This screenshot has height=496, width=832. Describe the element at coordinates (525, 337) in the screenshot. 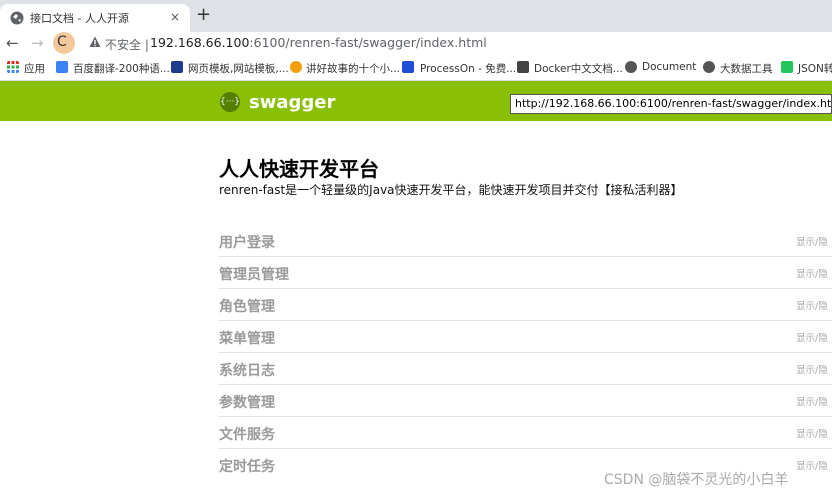

I see `resource-menu-management: 菜单管理 显示/隐` at that location.